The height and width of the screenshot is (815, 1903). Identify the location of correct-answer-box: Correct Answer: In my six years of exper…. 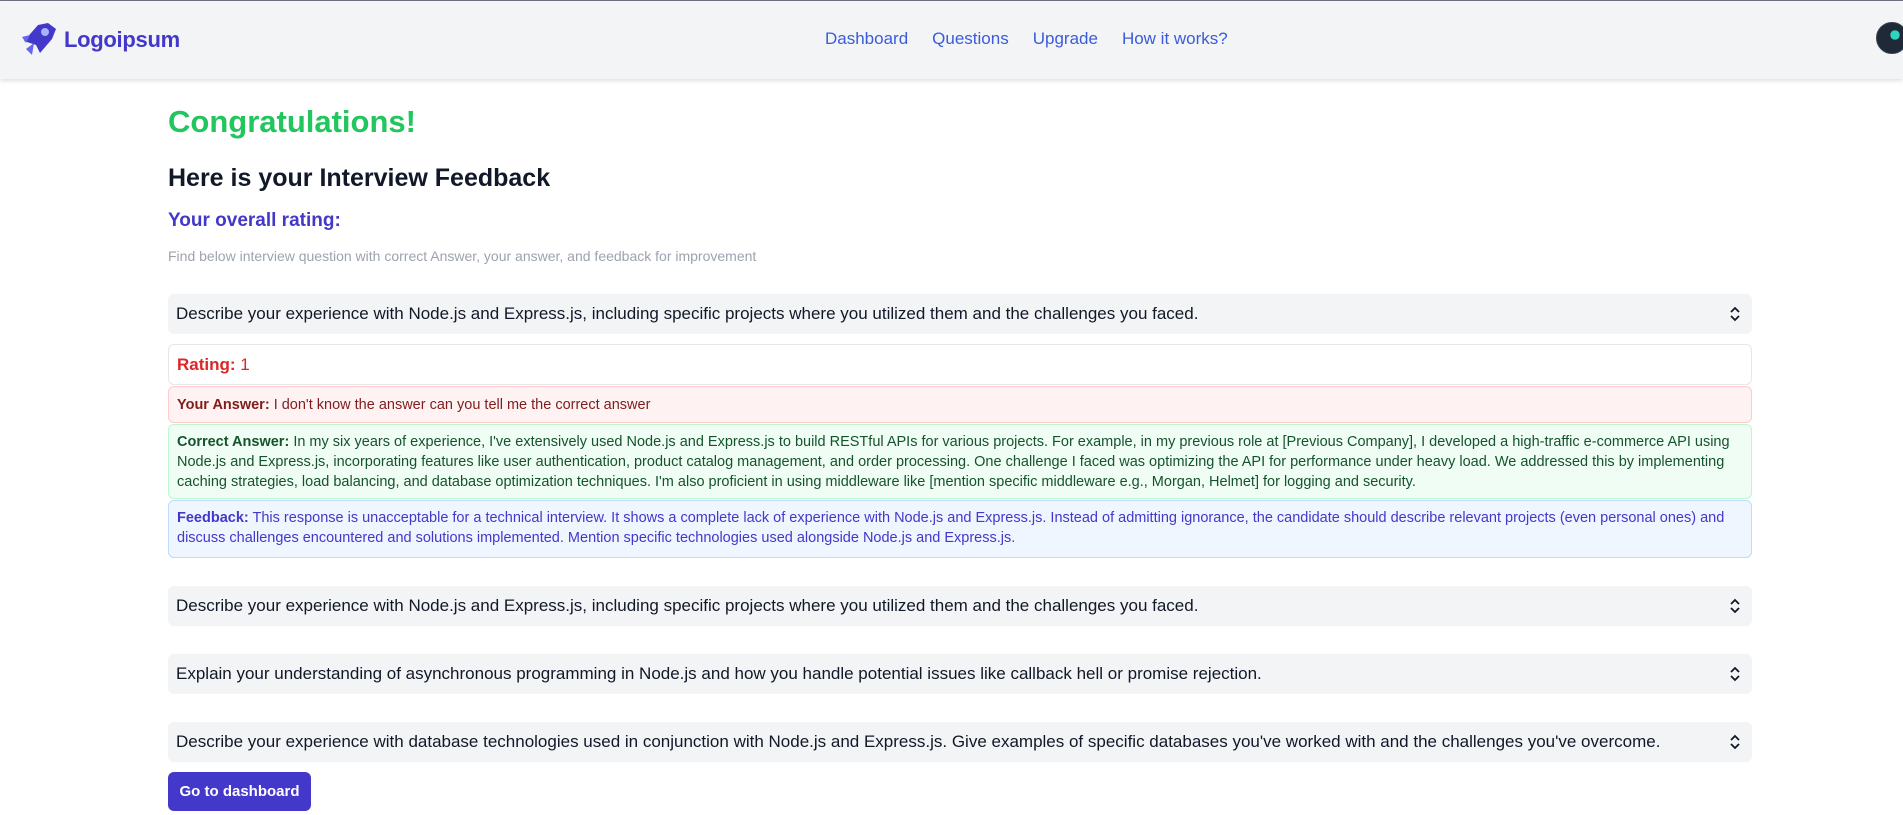
(960, 461).